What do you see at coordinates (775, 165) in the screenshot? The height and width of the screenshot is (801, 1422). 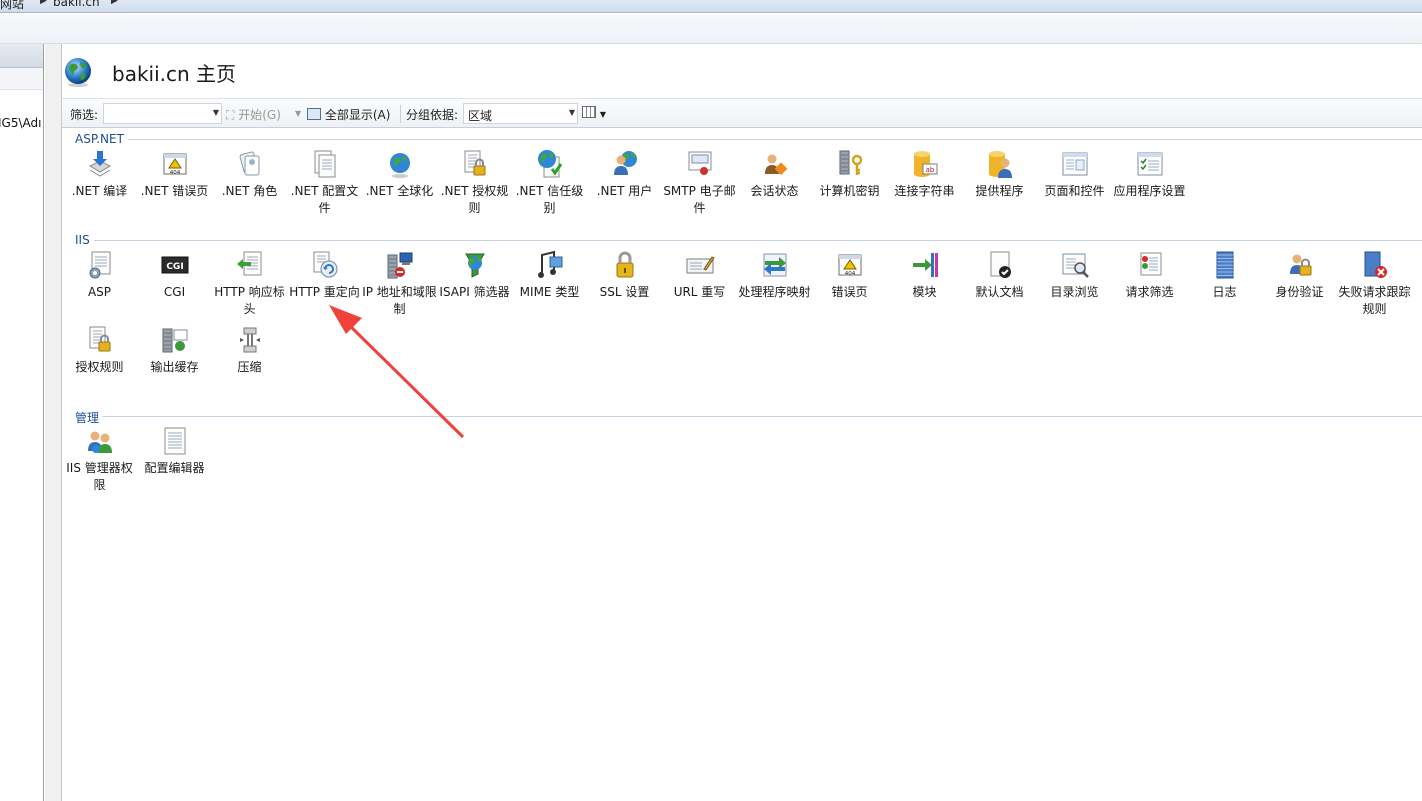 I see `session-state-icon` at bounding box center [775, 165].